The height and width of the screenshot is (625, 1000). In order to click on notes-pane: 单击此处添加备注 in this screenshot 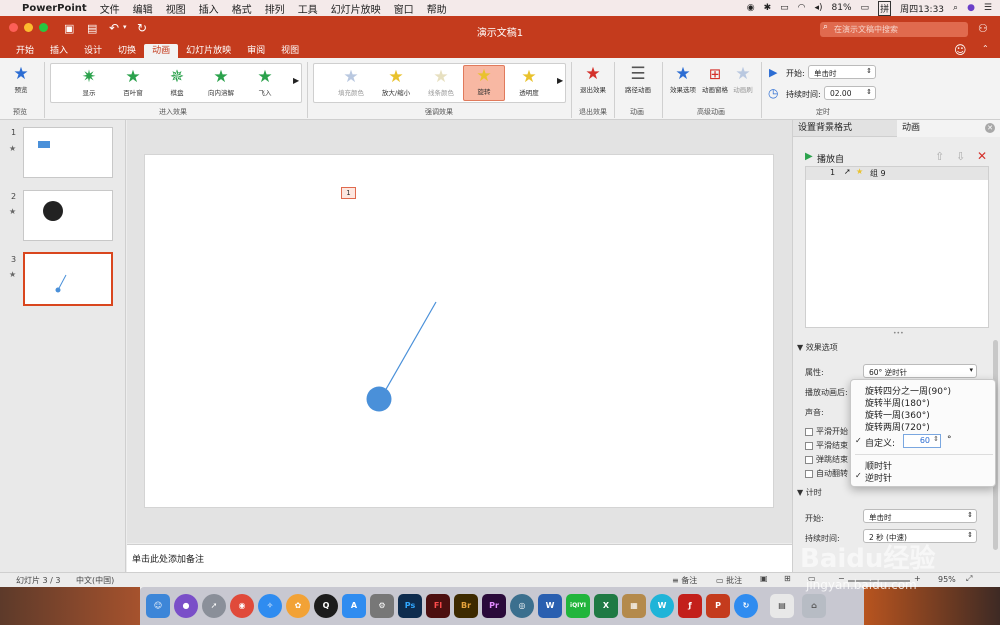, I will do `click(459, 558)`.